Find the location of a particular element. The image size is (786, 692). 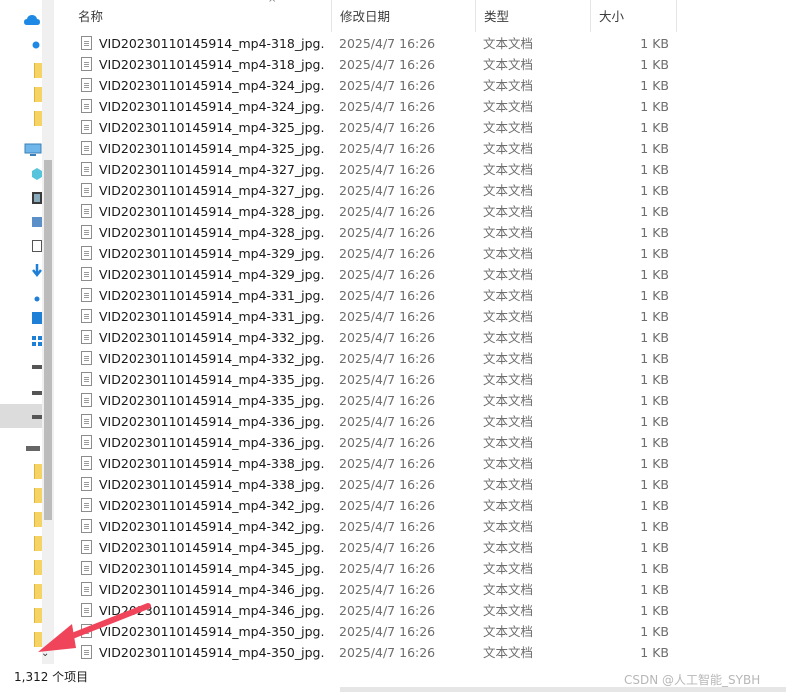

3d-objects-icon is located at coordinates (37, 174).